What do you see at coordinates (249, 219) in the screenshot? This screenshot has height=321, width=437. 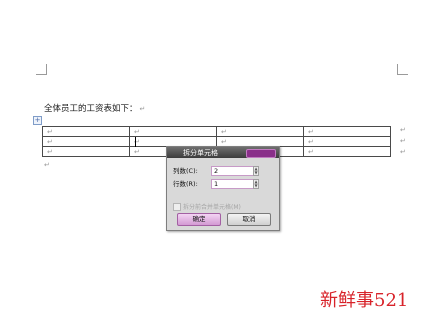 I see `cancel-button: 取消` at bounding box center [249, 219].